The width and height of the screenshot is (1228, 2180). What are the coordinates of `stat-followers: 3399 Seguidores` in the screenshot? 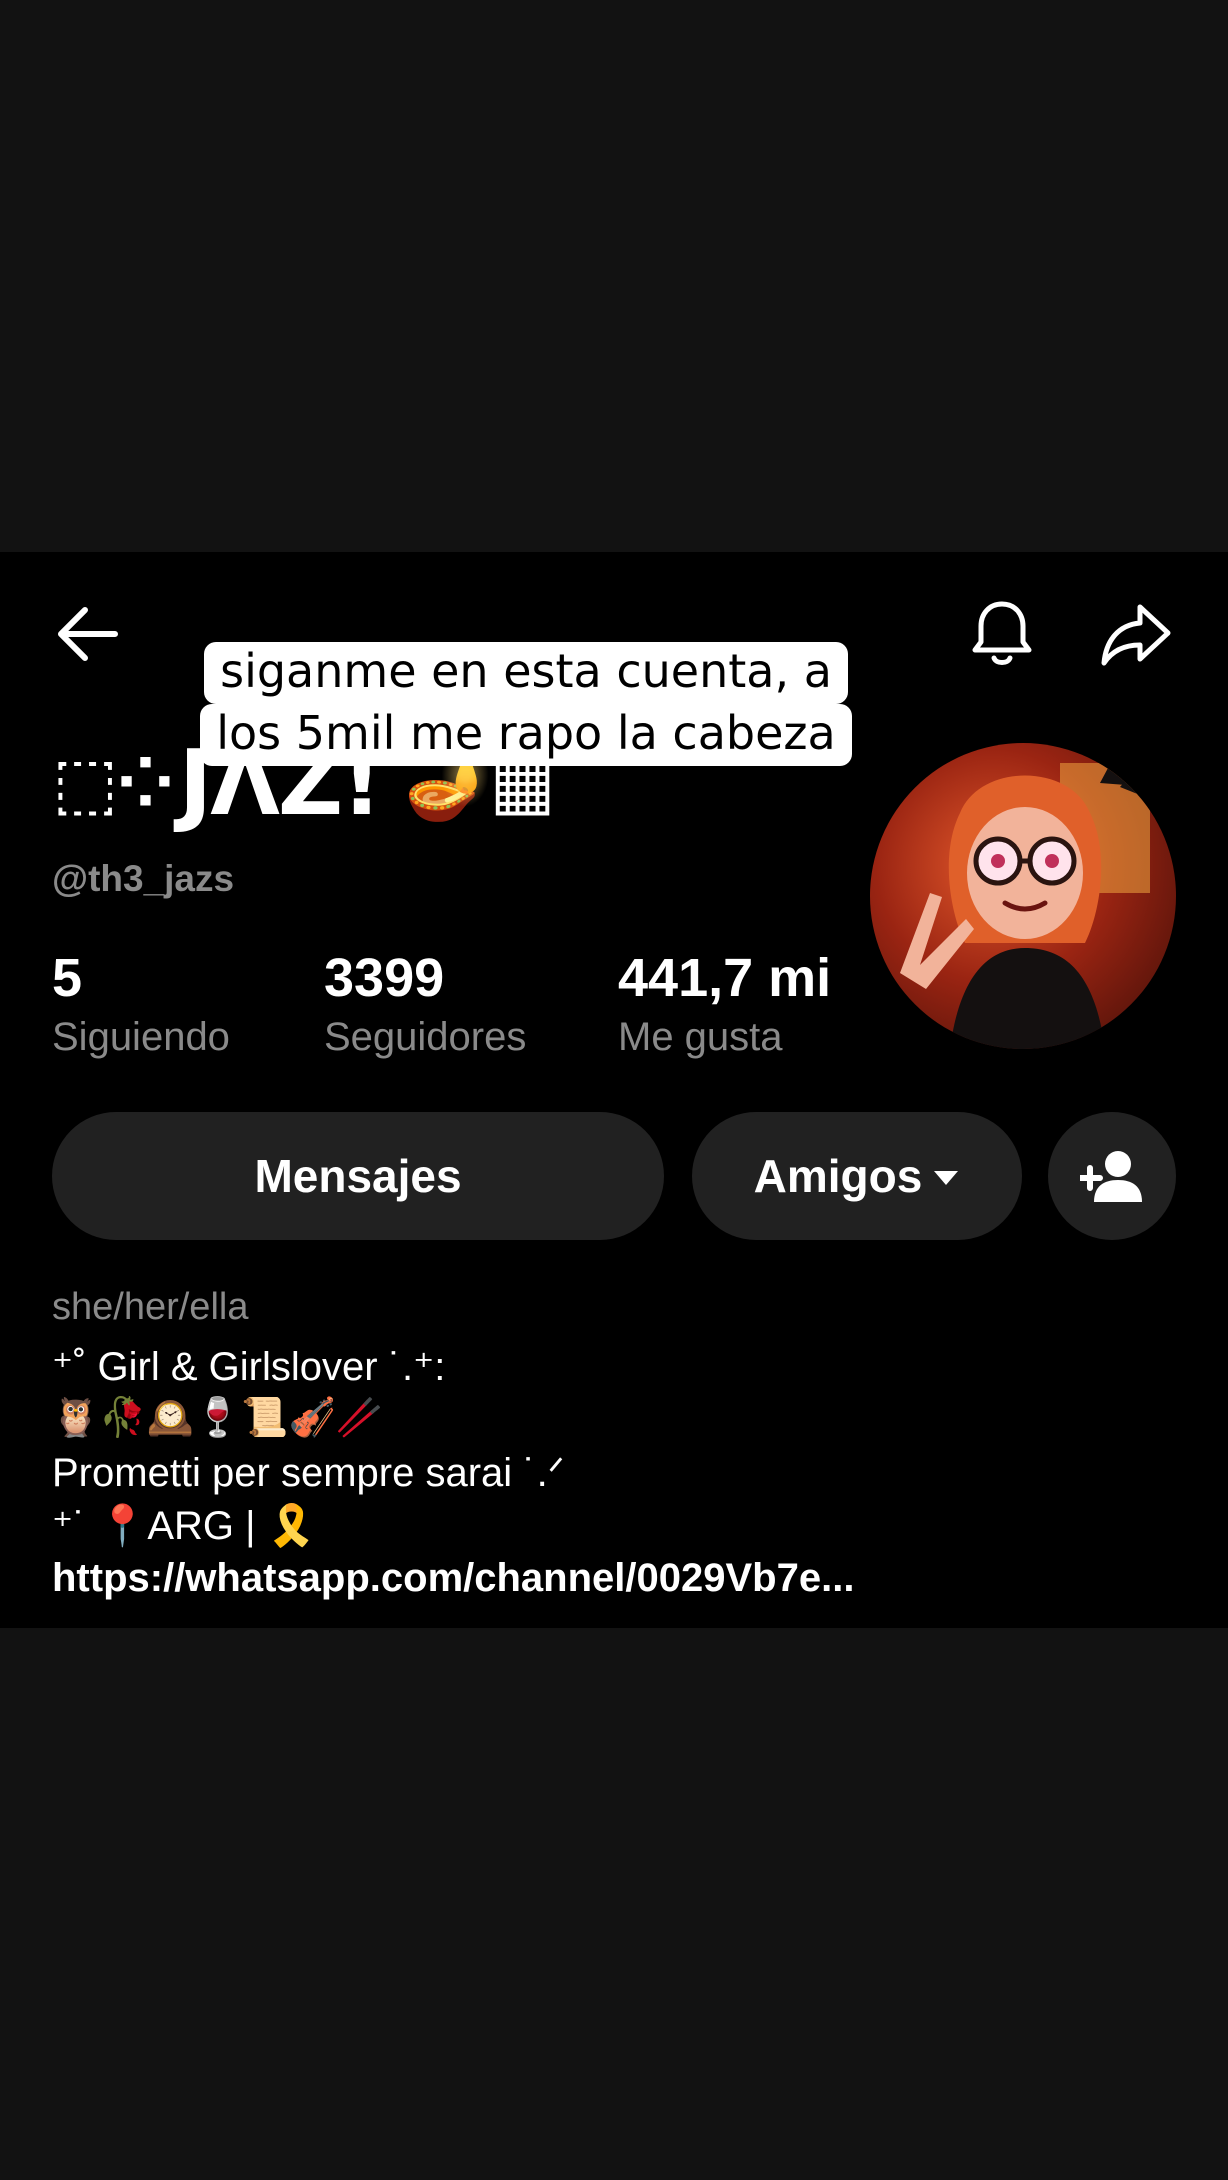 It's located at (425, 1005).